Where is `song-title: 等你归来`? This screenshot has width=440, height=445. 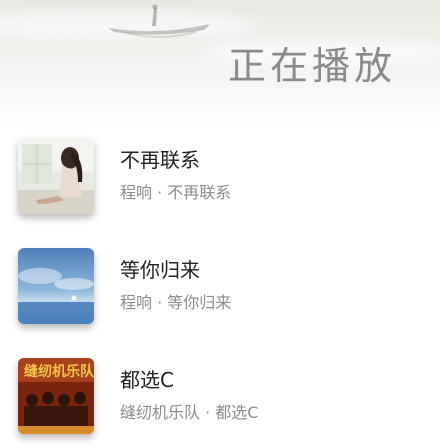 song-title: 等你归来 is located at coordinates (160, 270).